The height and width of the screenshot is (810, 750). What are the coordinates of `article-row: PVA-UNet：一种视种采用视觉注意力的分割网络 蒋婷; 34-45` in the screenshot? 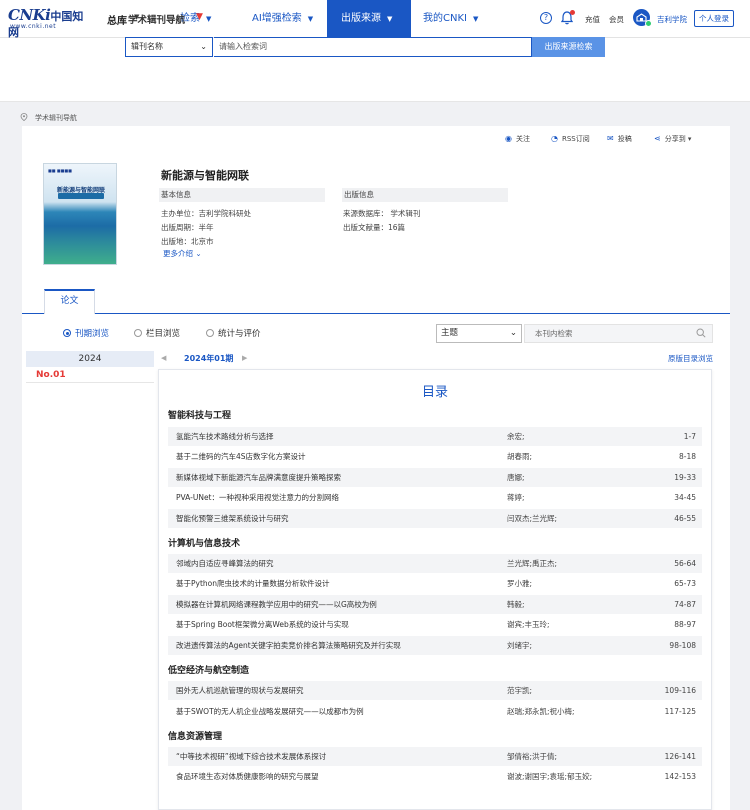 It's located at (435, 497).